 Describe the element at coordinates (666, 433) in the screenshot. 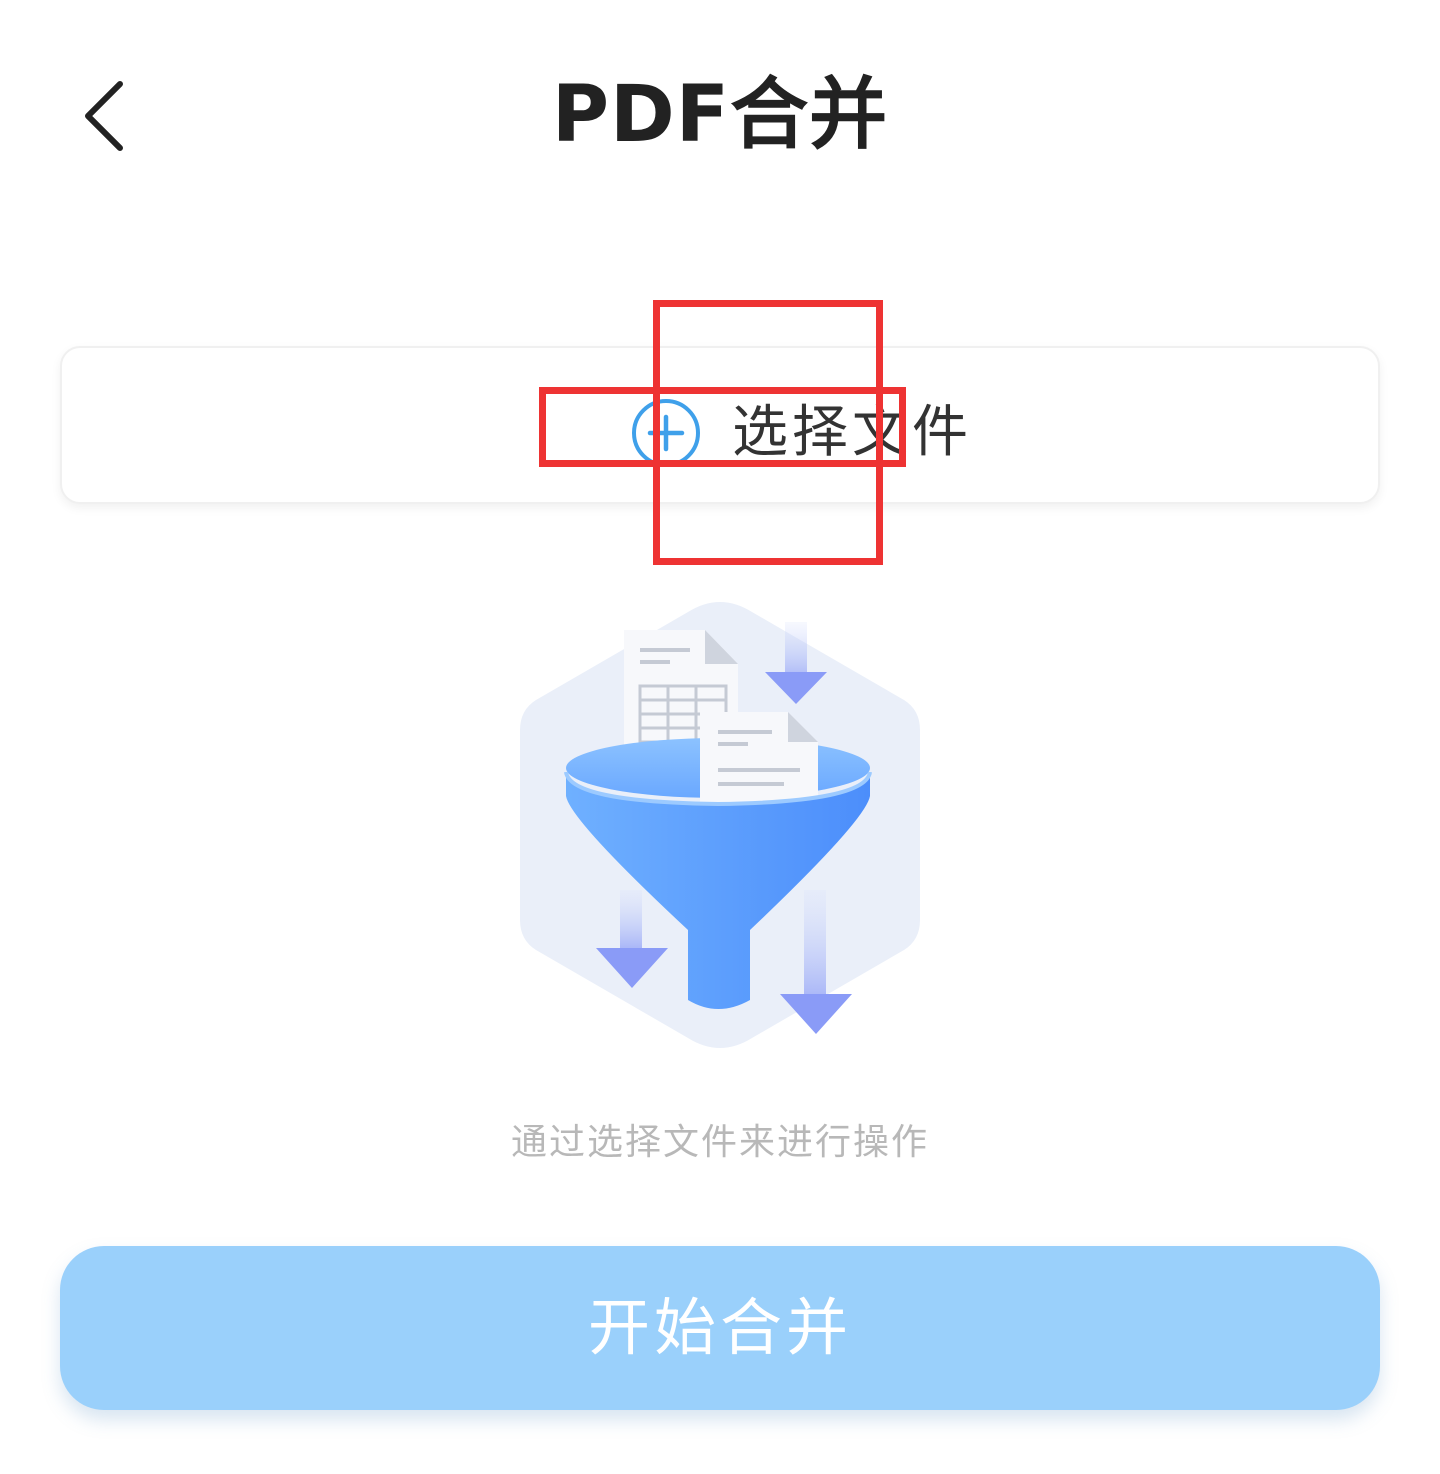

I see `plus-circle-icon` at that location.